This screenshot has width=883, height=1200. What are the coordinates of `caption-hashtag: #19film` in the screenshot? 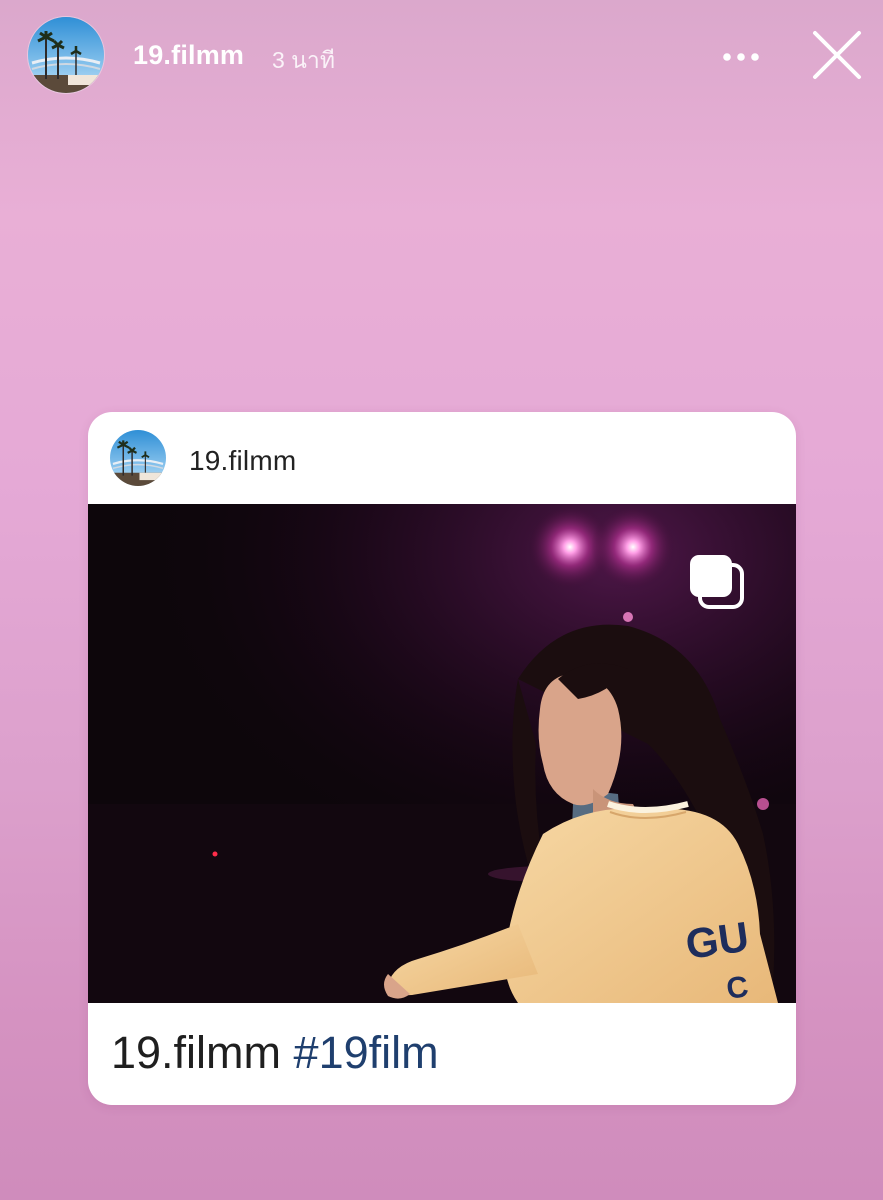 It's located at (366, 1052).